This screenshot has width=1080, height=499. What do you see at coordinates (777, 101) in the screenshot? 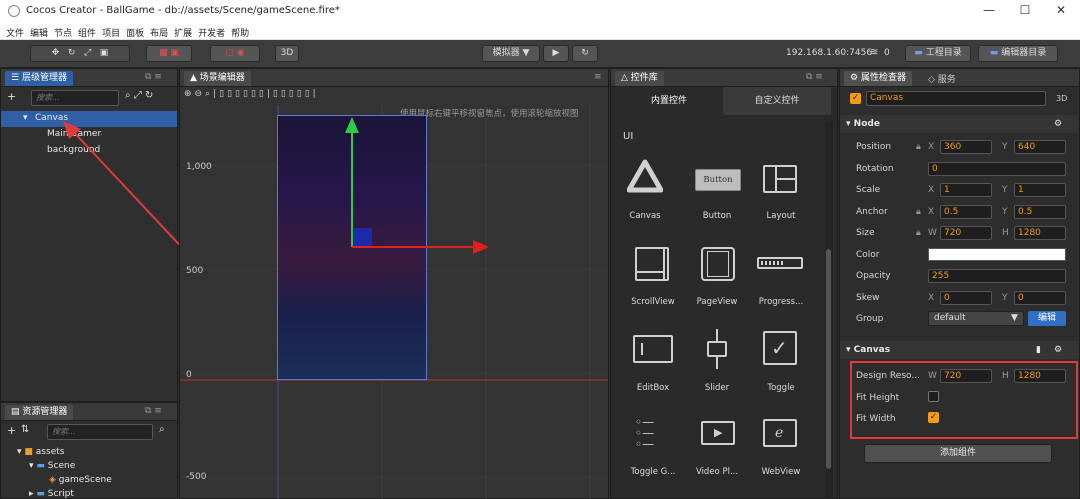
I see `tab-custom-controls: 自定义控件` at bounding box center [777, 101].